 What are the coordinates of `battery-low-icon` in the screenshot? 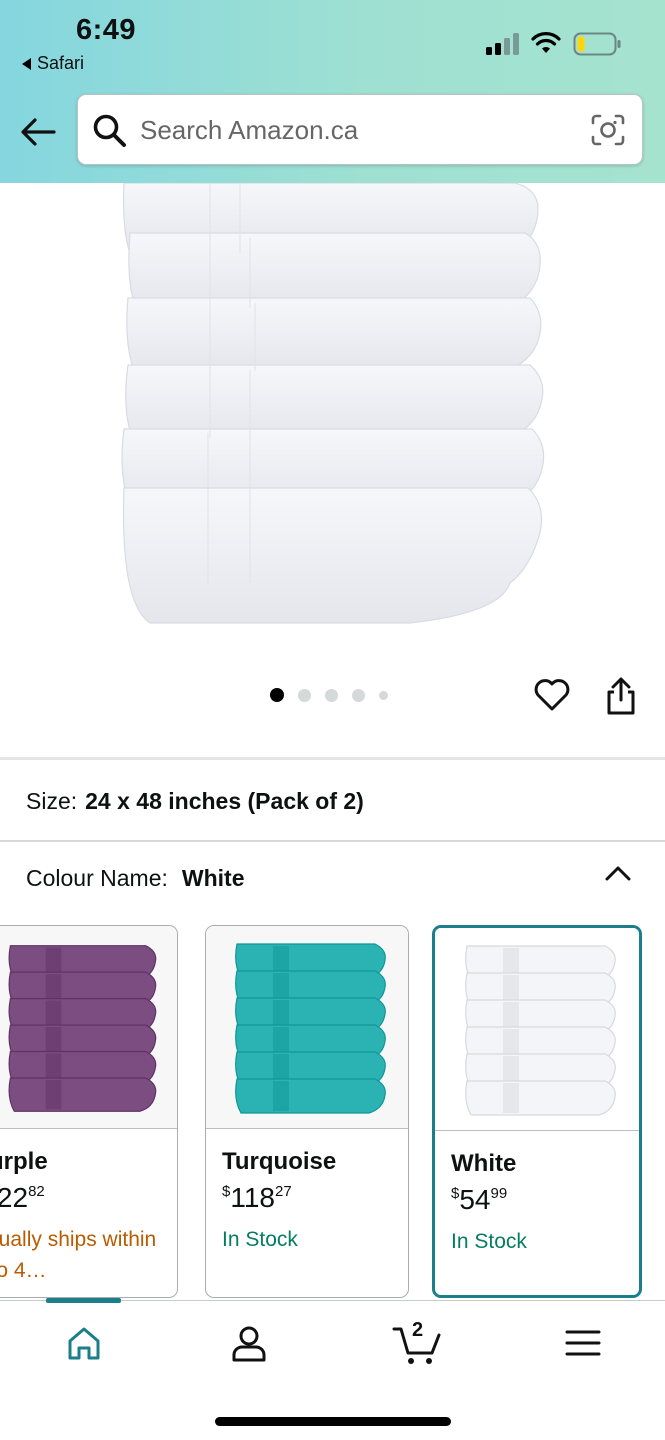 It's located at (597, 44).